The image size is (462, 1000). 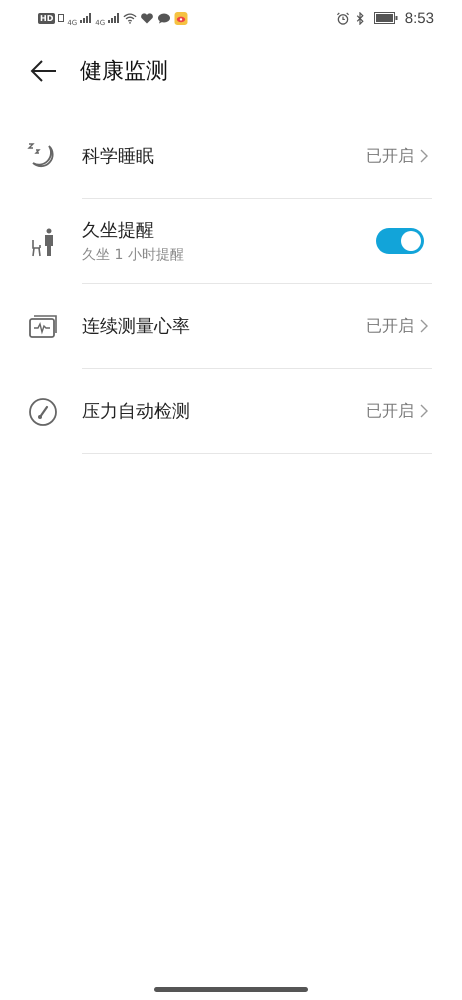 I want to click on page-title: 健康监测, so click(x=124, y=72).